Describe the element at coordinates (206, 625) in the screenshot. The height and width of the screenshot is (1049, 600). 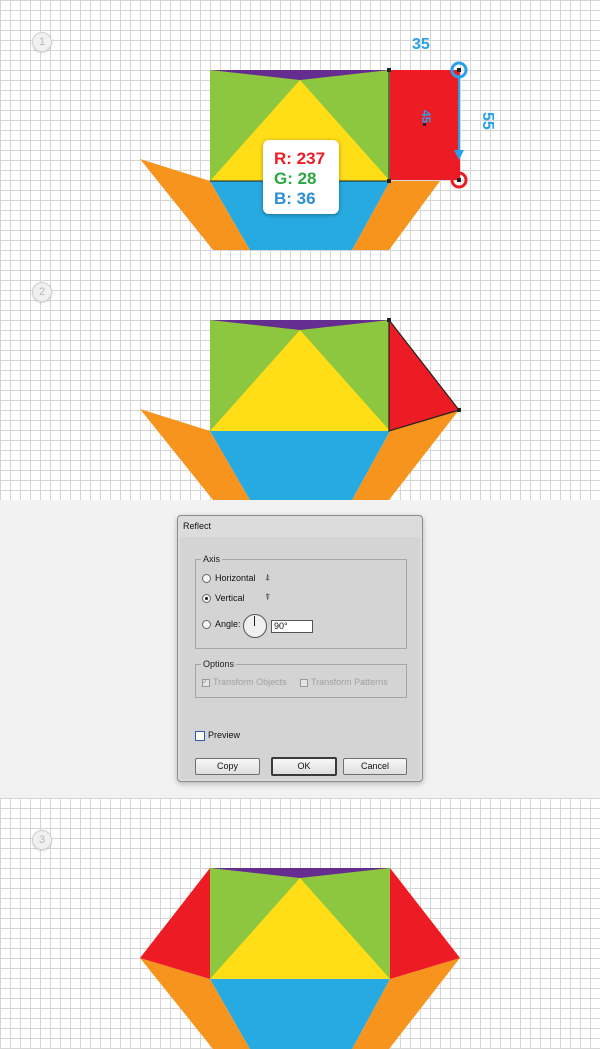
I see `angle-radio` at that location.